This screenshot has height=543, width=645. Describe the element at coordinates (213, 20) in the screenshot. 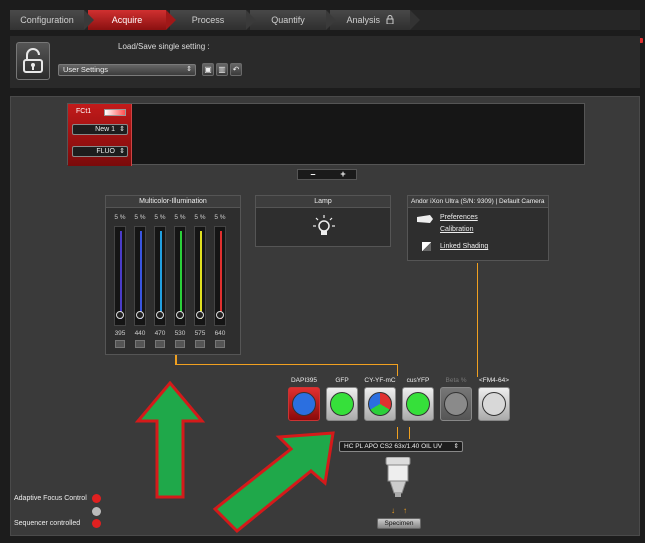

I see `tab-process: Process` at that location.